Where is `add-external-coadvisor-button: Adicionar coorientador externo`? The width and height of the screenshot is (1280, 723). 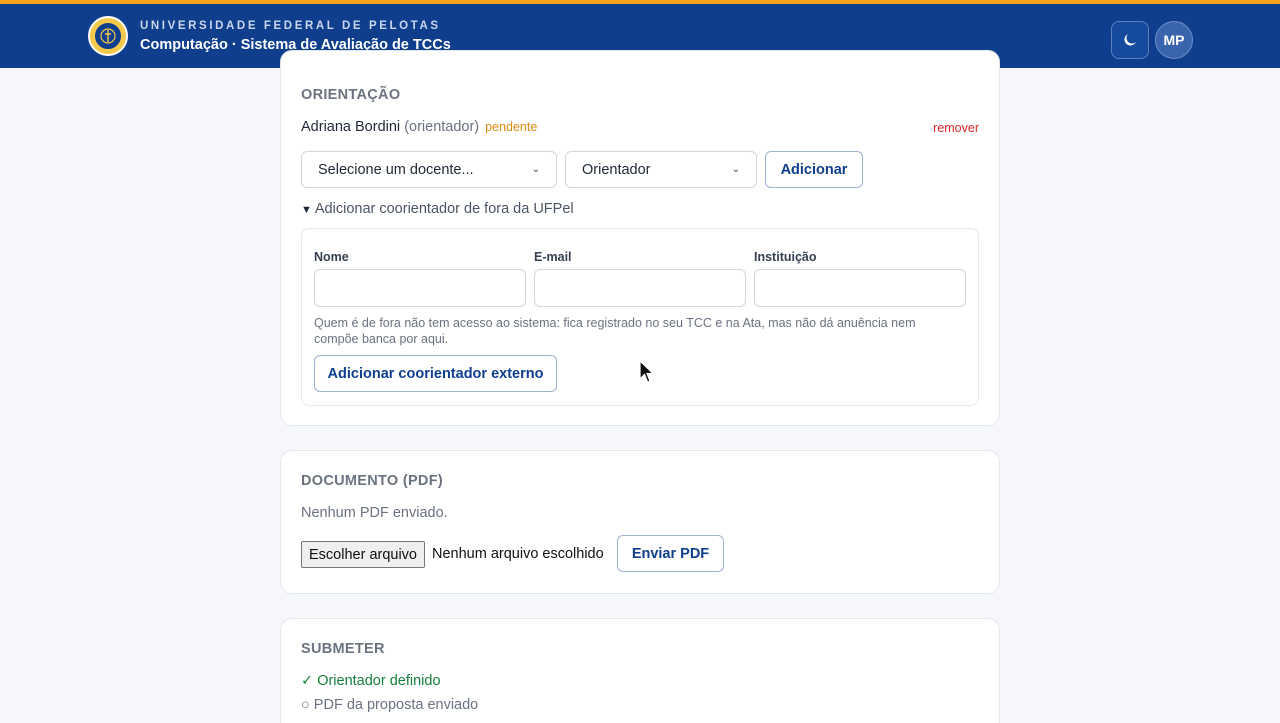
add-external-coadvisor-button: Adicionar coorientador externo is located at coordinates (435, 373).